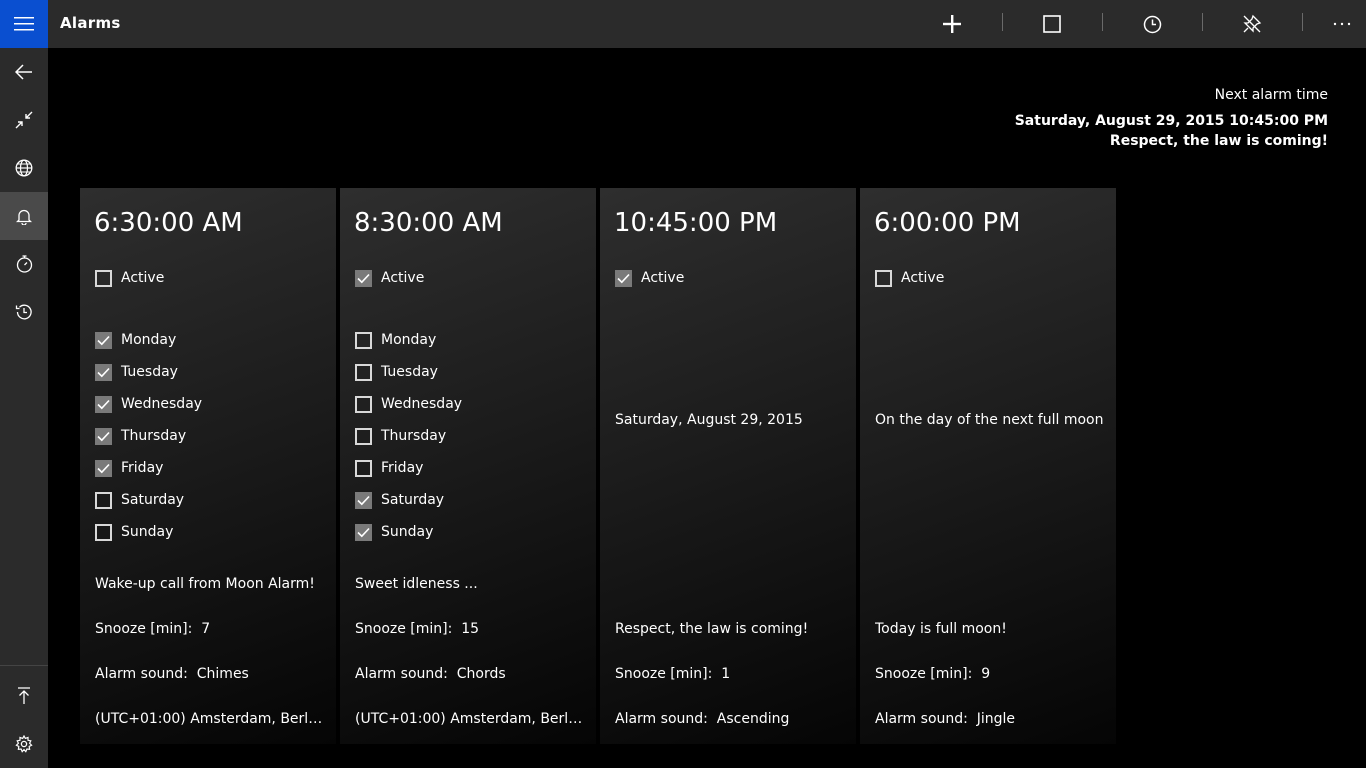 The height and width of the screenshot is (768, 1366). What do you see at coordinates (996, 719) in the screenshot?
I see `sound-value: Jingle` at bounding box center [996, 719].